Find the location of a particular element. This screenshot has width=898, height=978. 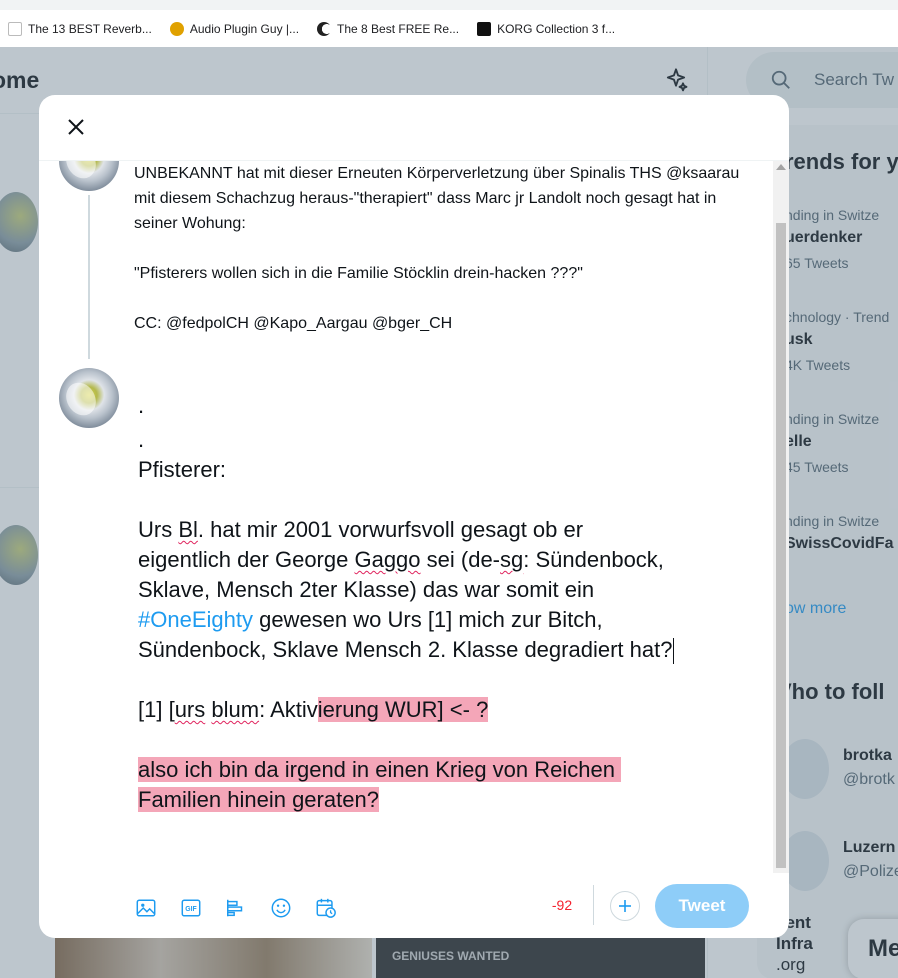

plus-icon is located at coordinates (625, 906).